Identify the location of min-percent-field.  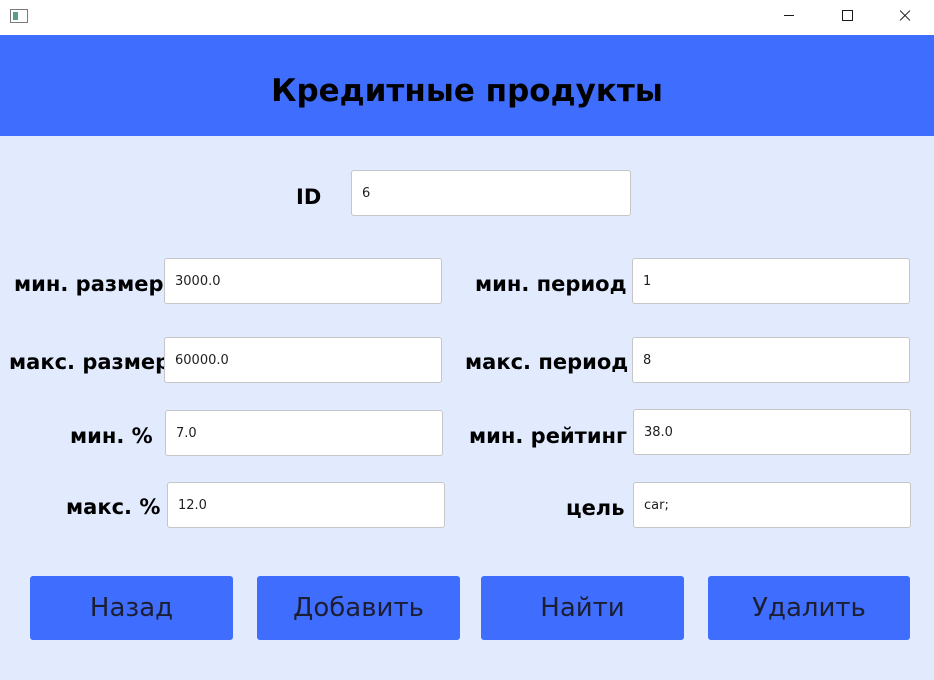
(304, 433).